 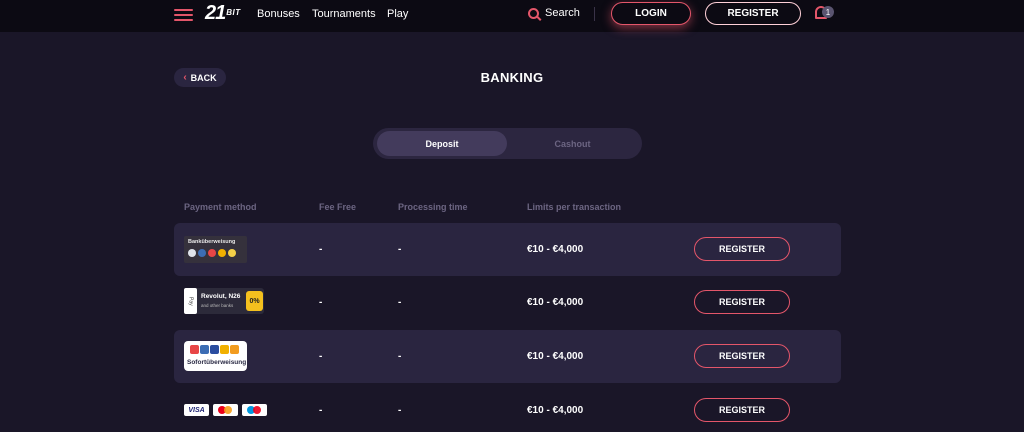 I want to click on header-divider, so click(x=594, y=14).